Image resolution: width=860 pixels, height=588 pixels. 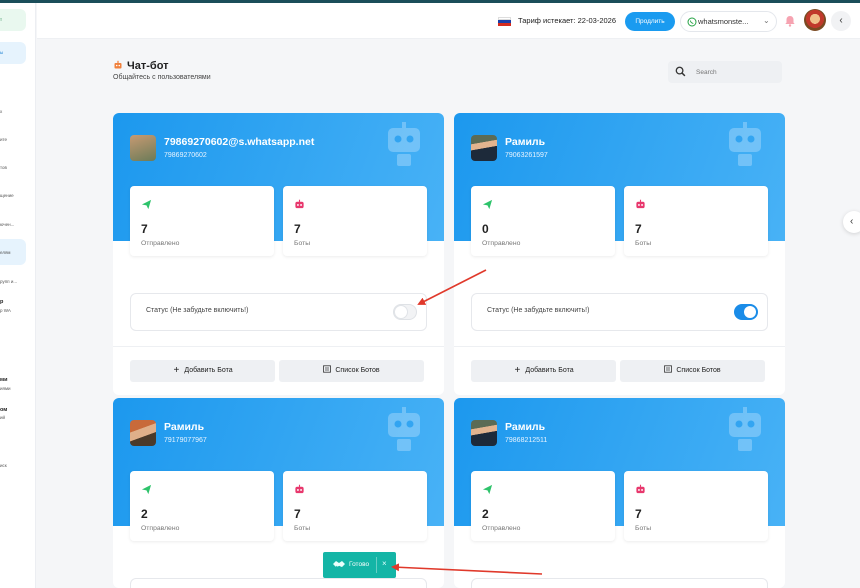 I want to click on success-toast: Готово ×, so click(x=359, y=565).